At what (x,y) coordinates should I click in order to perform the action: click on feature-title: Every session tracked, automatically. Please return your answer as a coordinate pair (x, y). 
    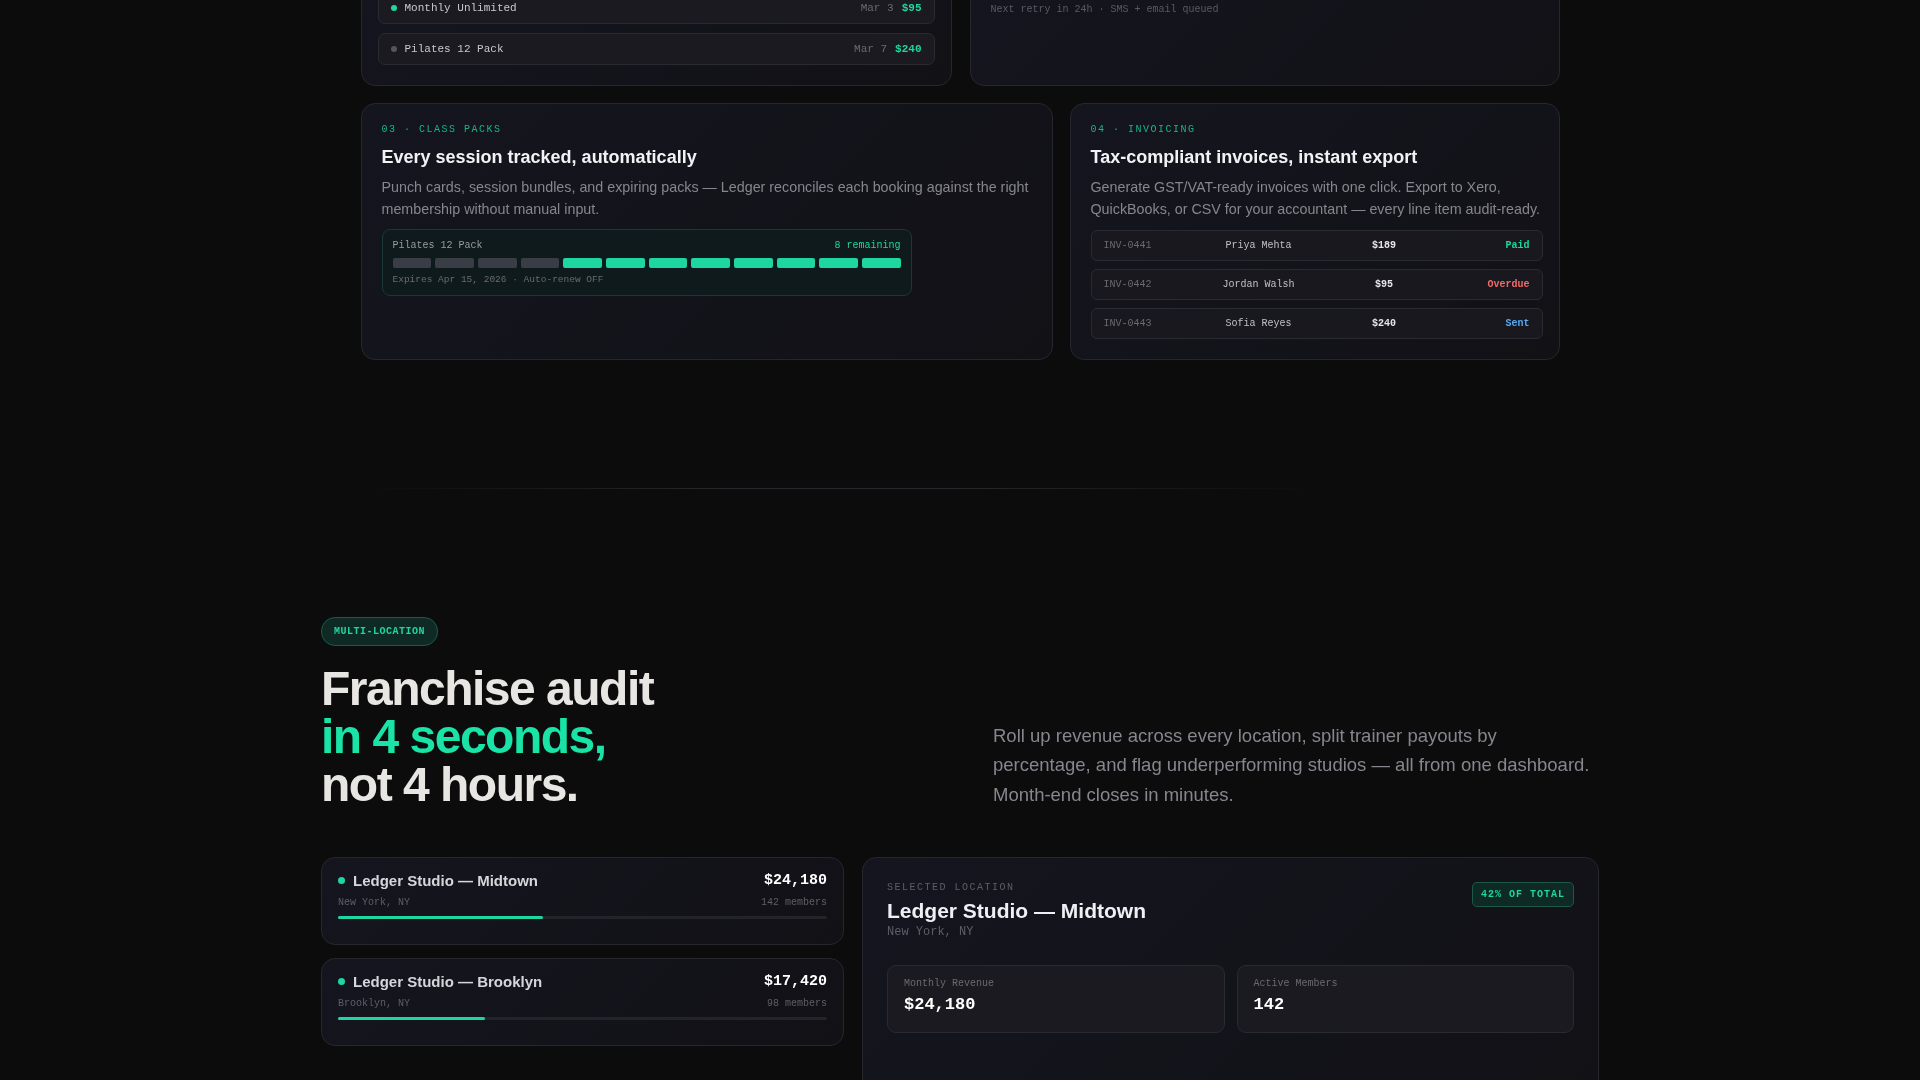
    Looking at the image, I should click on (539, 157).